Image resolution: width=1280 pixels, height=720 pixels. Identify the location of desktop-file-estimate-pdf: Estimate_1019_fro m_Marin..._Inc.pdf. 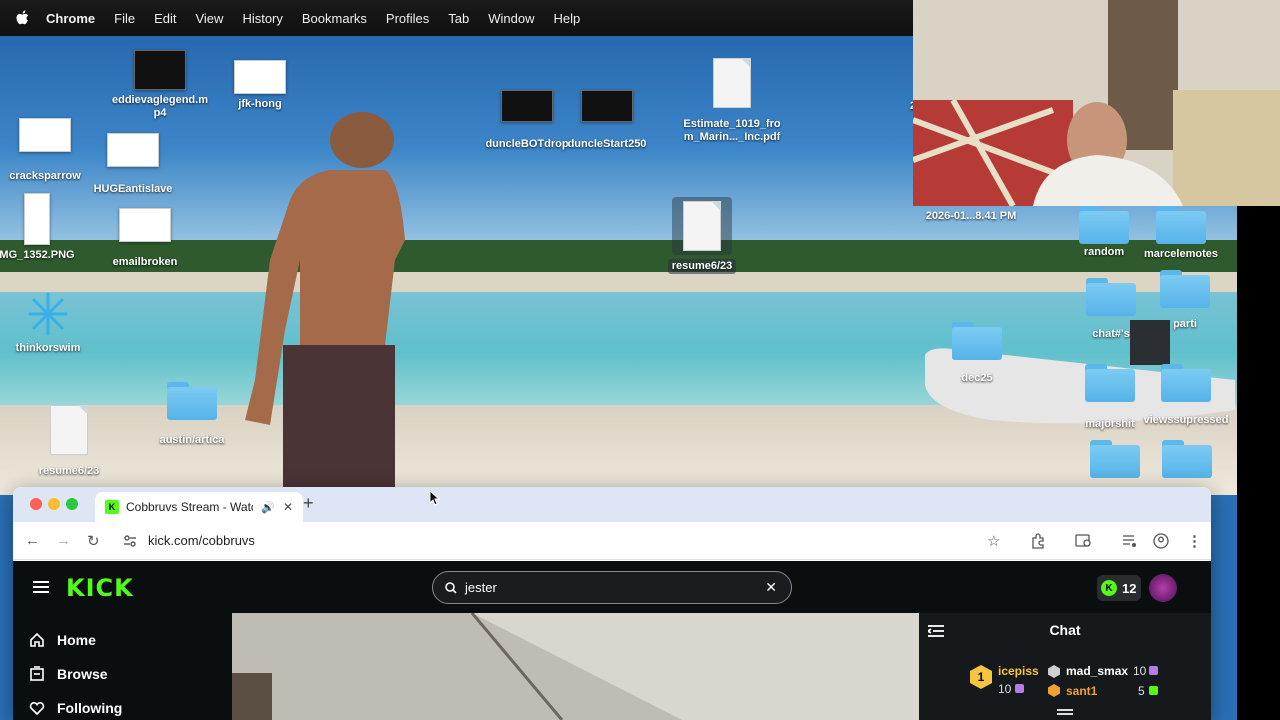
(732, 101).